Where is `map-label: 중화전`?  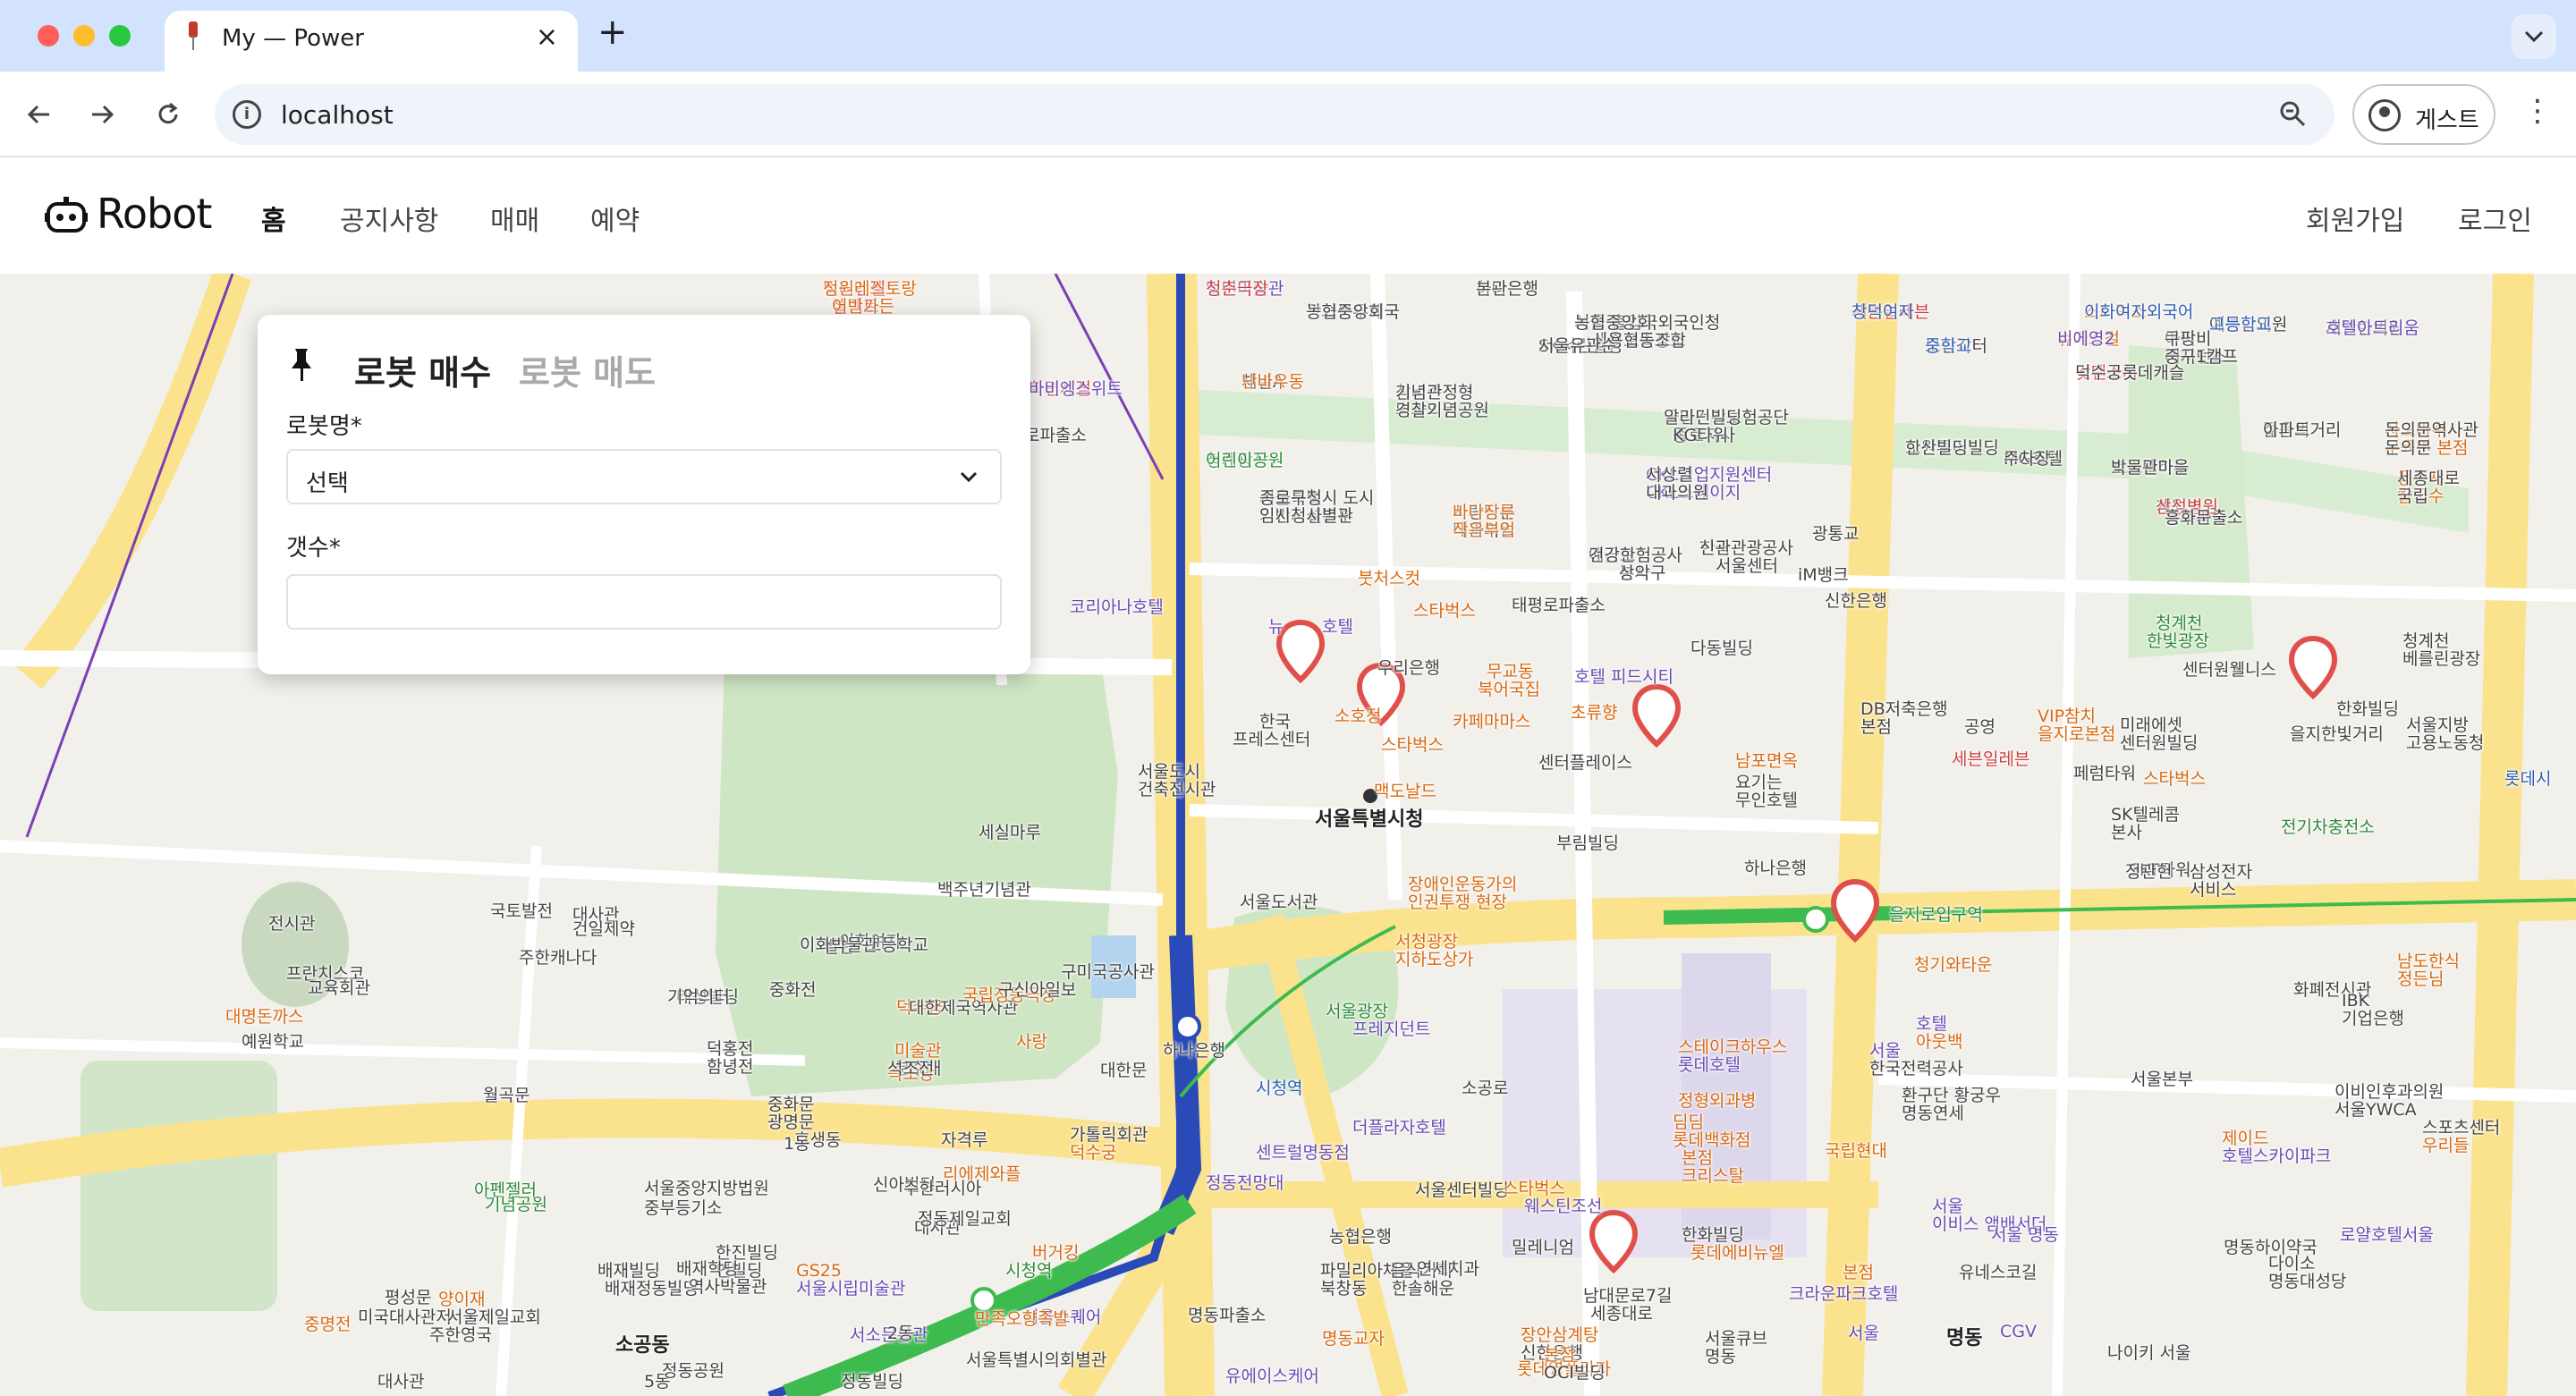
map-label: 중화전 is located at coordinates (793, 990).